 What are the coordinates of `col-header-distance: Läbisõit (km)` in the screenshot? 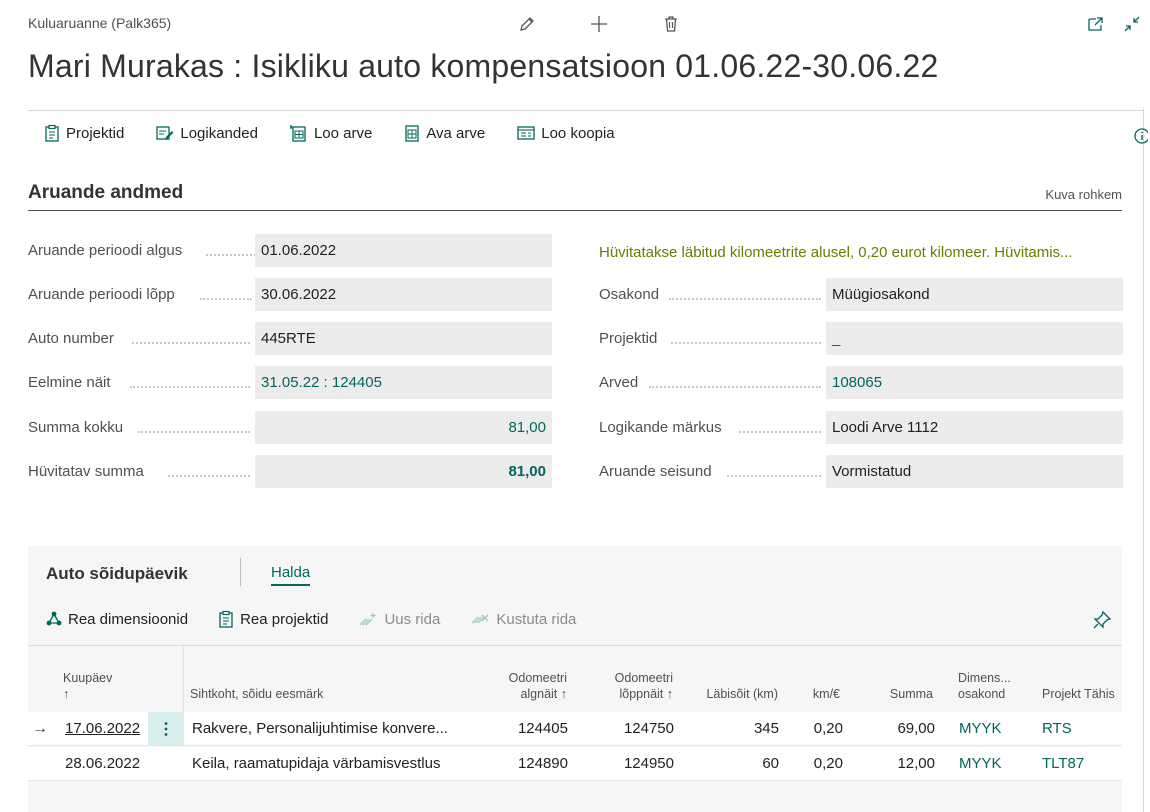 It's located at (733, 694).